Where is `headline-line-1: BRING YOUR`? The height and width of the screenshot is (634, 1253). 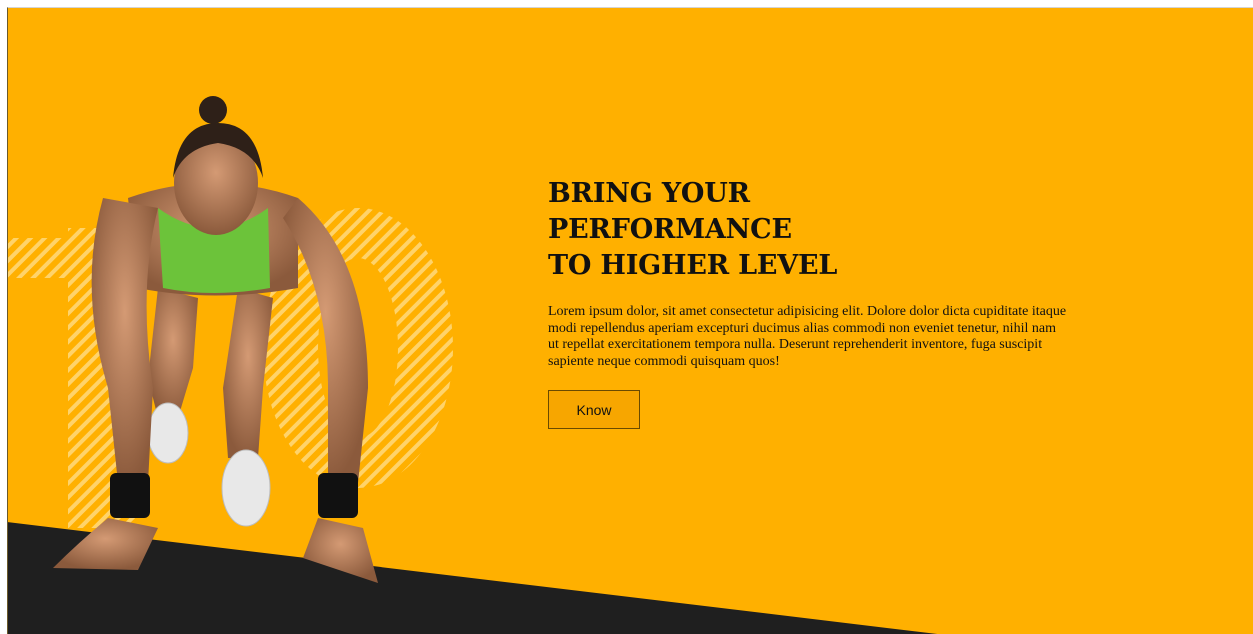
headline-line-1: BRING YOUR is located at coordinates (649, 193).